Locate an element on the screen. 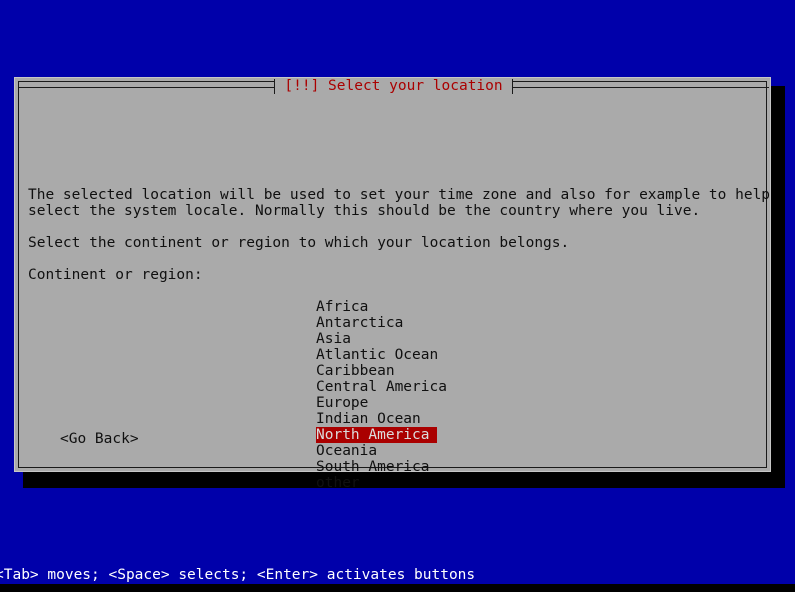 Image resolution: width=795 pixels, height=592 pixels. option-item: Antarctica is located at coordinates (376, 323).